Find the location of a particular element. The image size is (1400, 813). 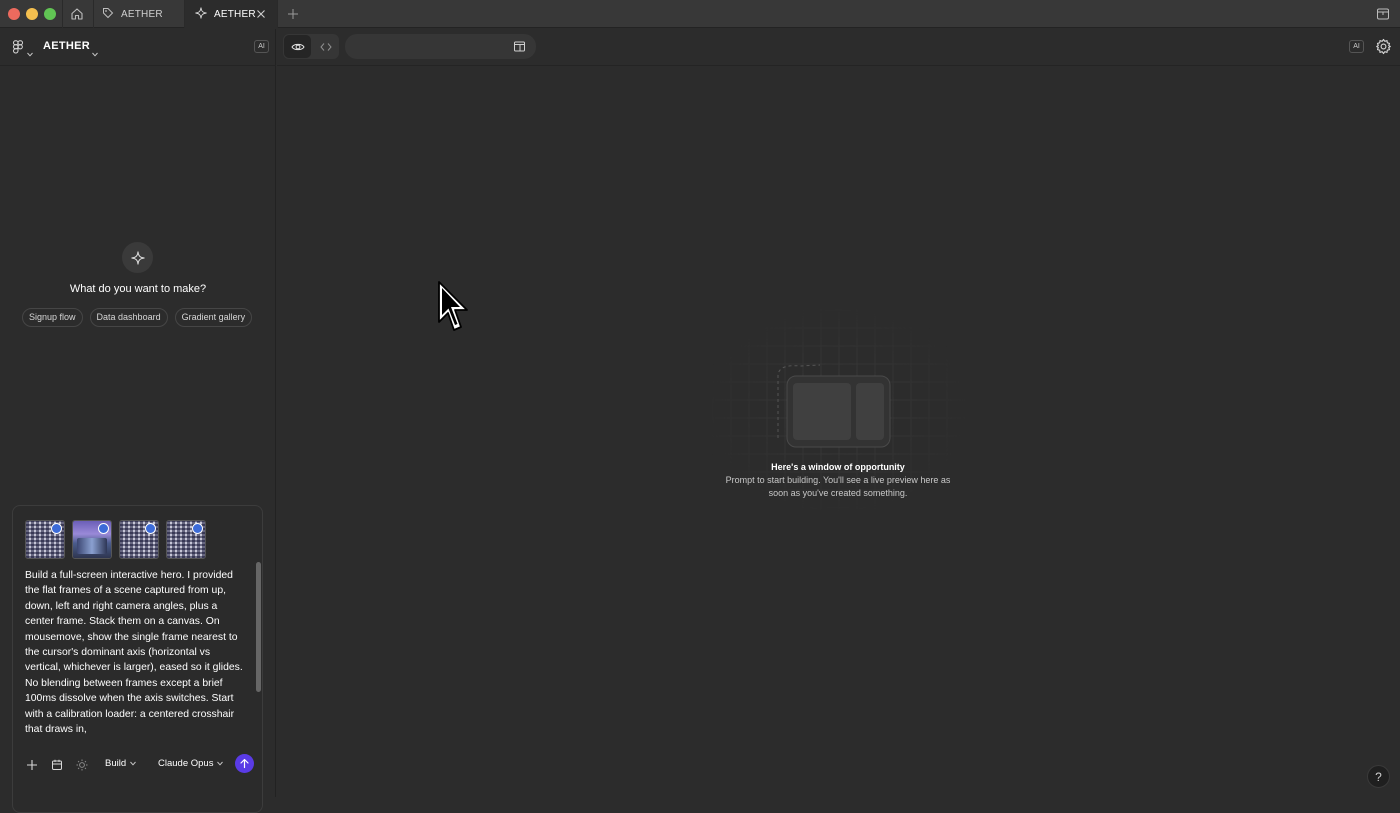

close-tab-icon is located at coordinates (261, 14).